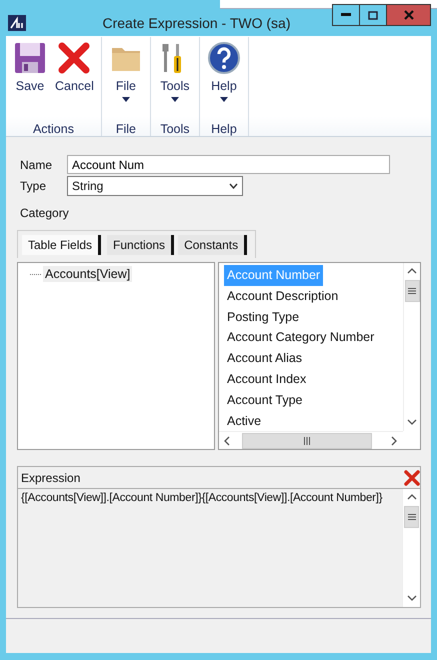  Describe the element at coordinates (62, 244) in the screenshot. I see `tab: Table Fields` at that location.